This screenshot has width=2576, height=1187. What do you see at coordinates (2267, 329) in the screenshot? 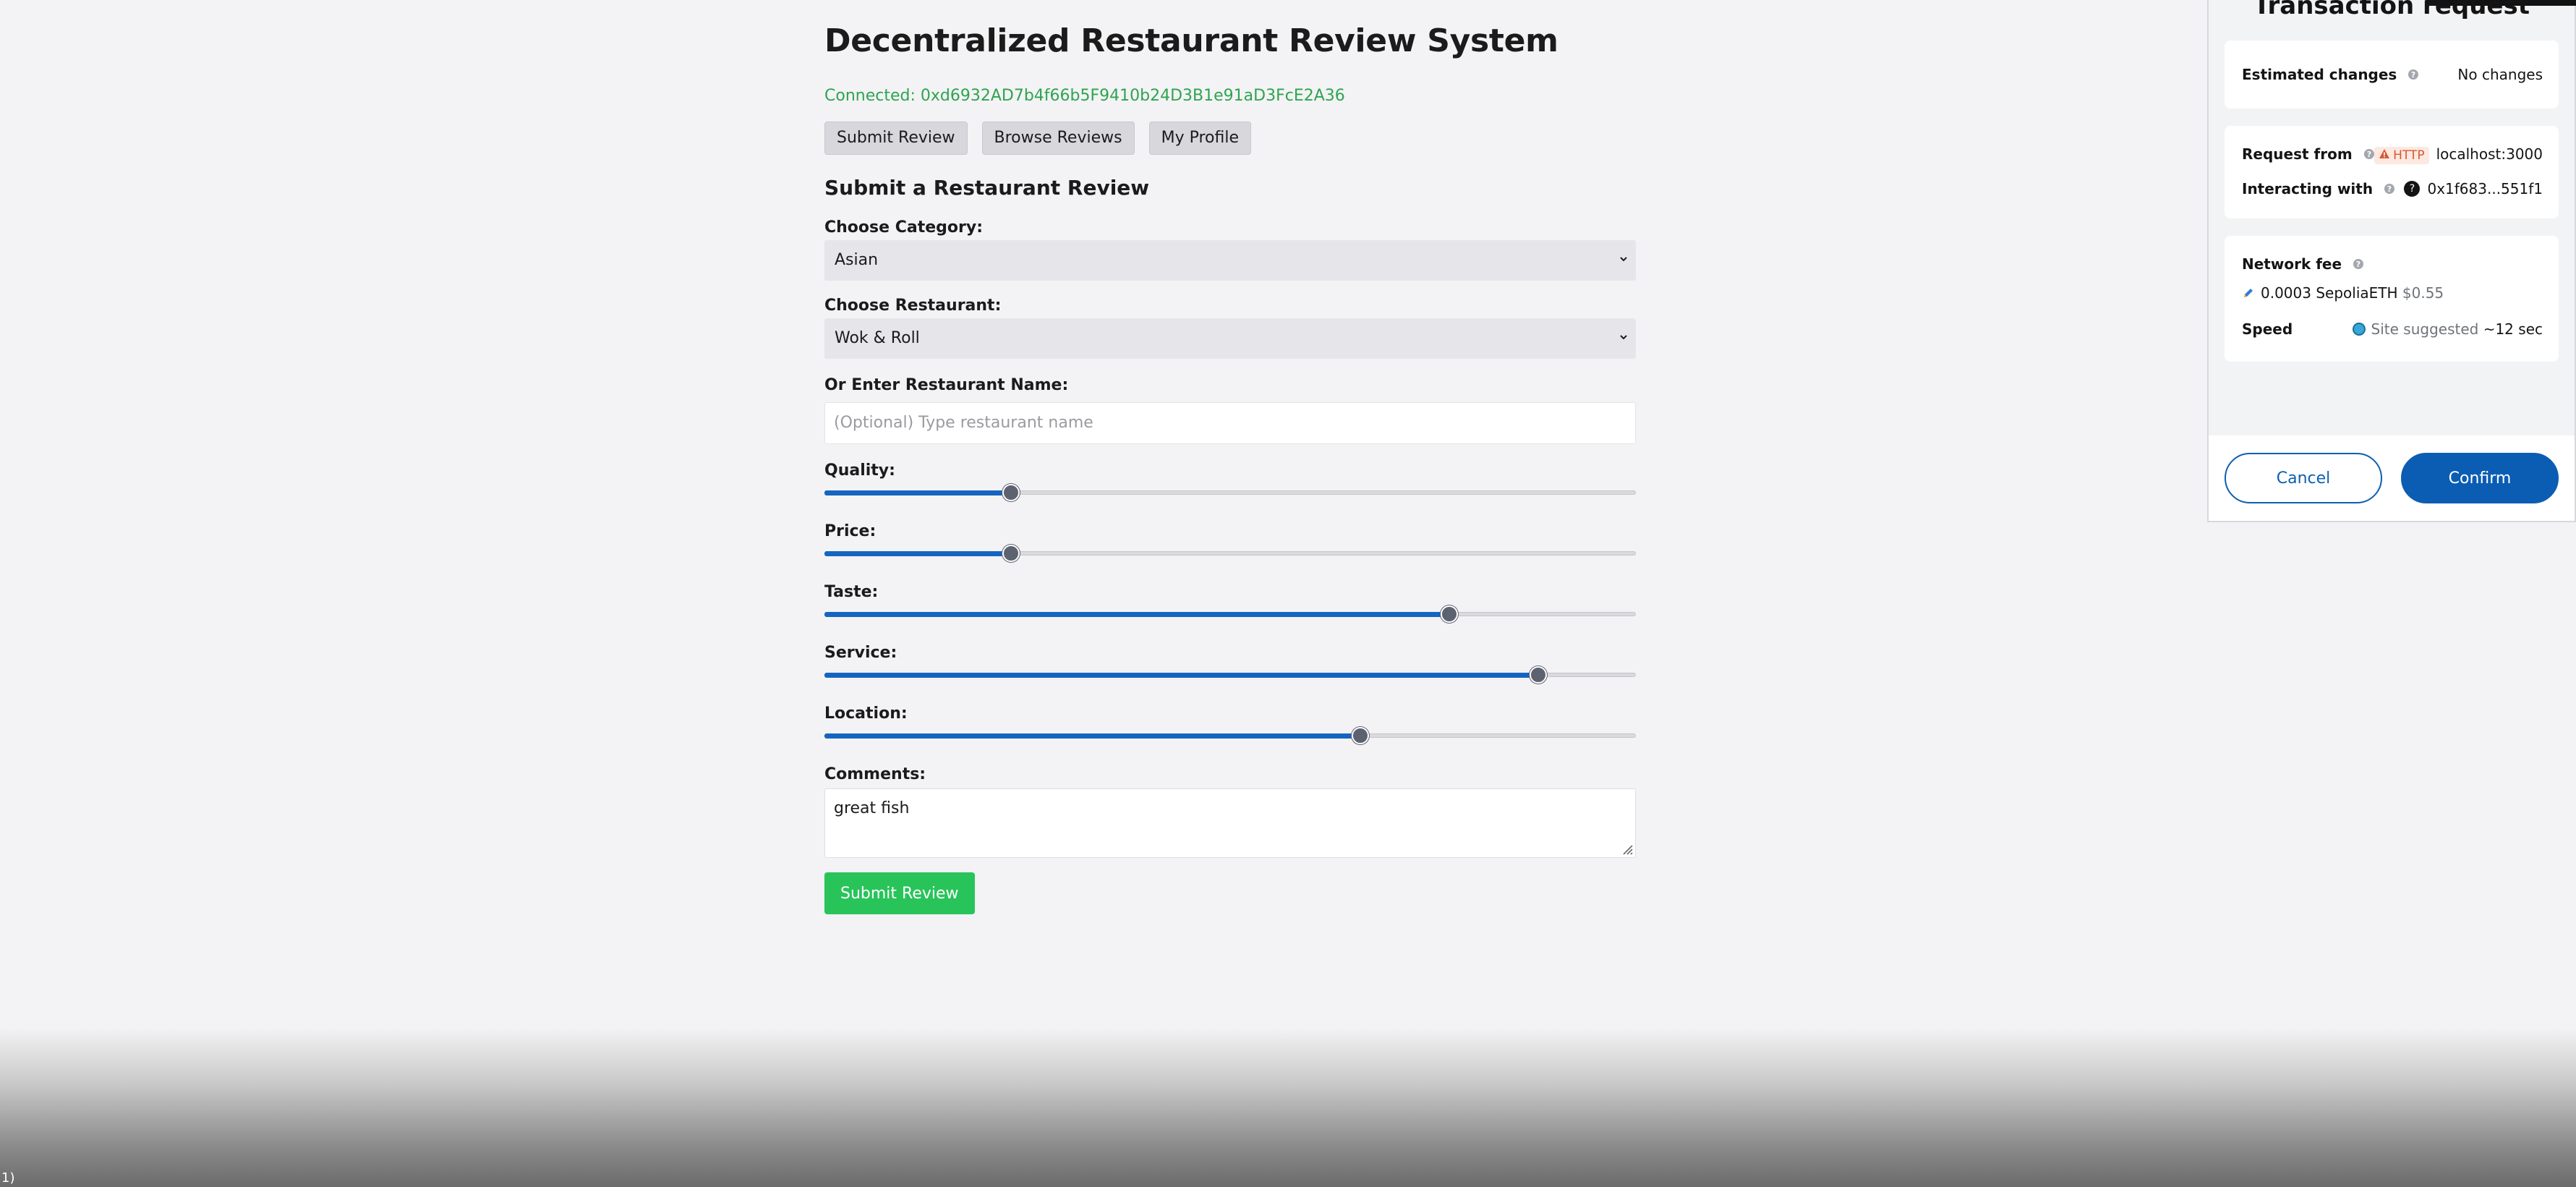
I see `speed-label: Speed` at bounding box center [2267, 329].